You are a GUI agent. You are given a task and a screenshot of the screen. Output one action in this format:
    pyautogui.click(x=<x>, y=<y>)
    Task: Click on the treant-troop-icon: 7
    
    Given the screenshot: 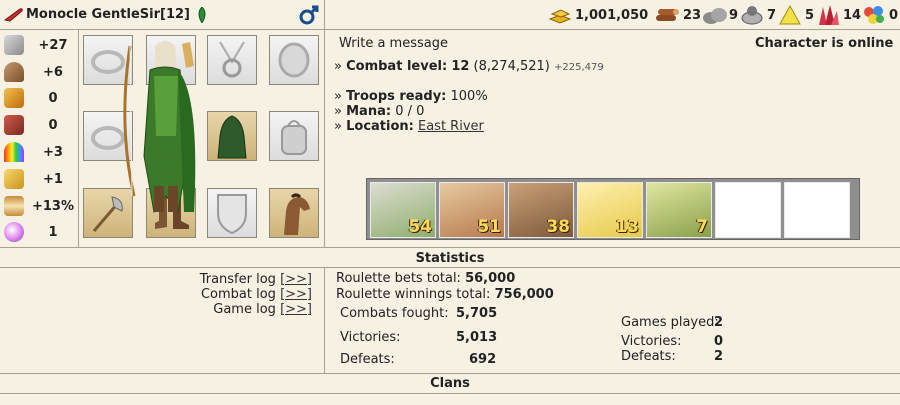 What is the action you would take?
    pyautogui.click(x=679, y=210)
    